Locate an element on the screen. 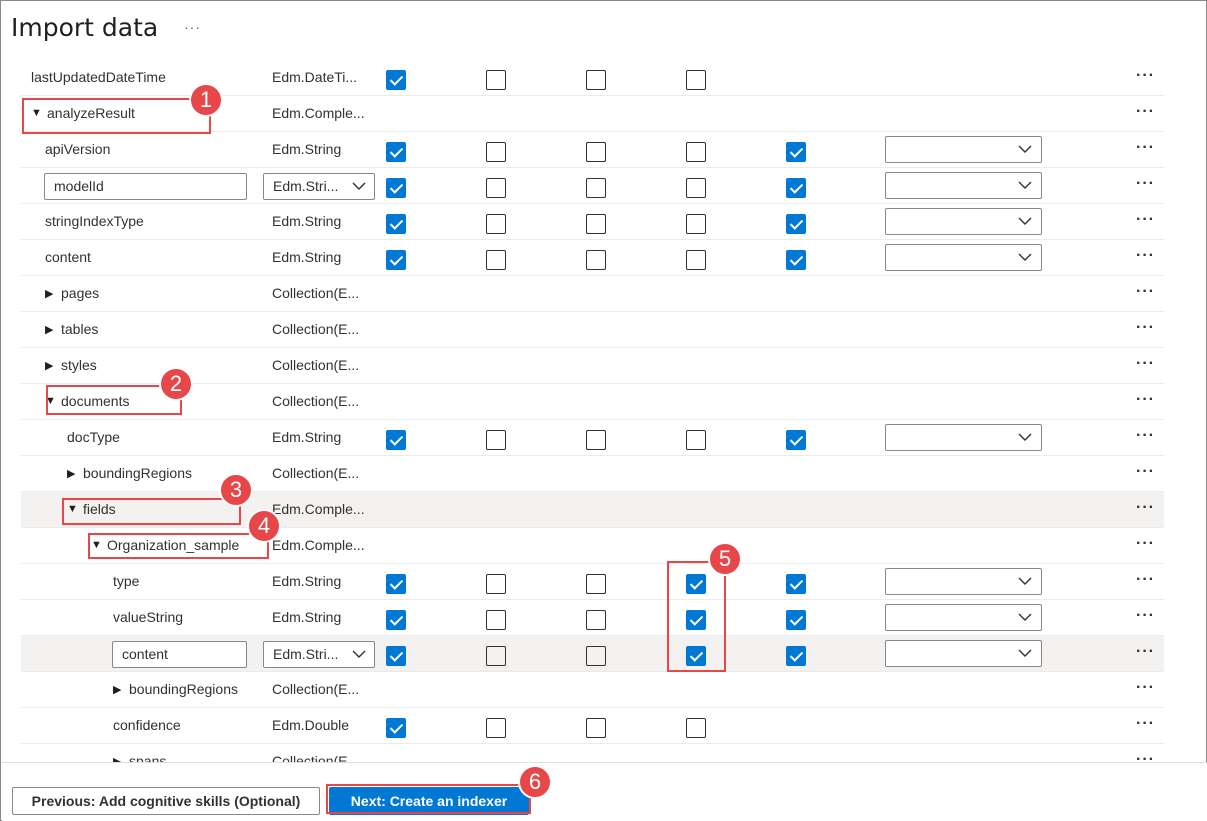 This screenshot has height=821, width=1207. field-name-label: tables is located at coordinates (80, 329).